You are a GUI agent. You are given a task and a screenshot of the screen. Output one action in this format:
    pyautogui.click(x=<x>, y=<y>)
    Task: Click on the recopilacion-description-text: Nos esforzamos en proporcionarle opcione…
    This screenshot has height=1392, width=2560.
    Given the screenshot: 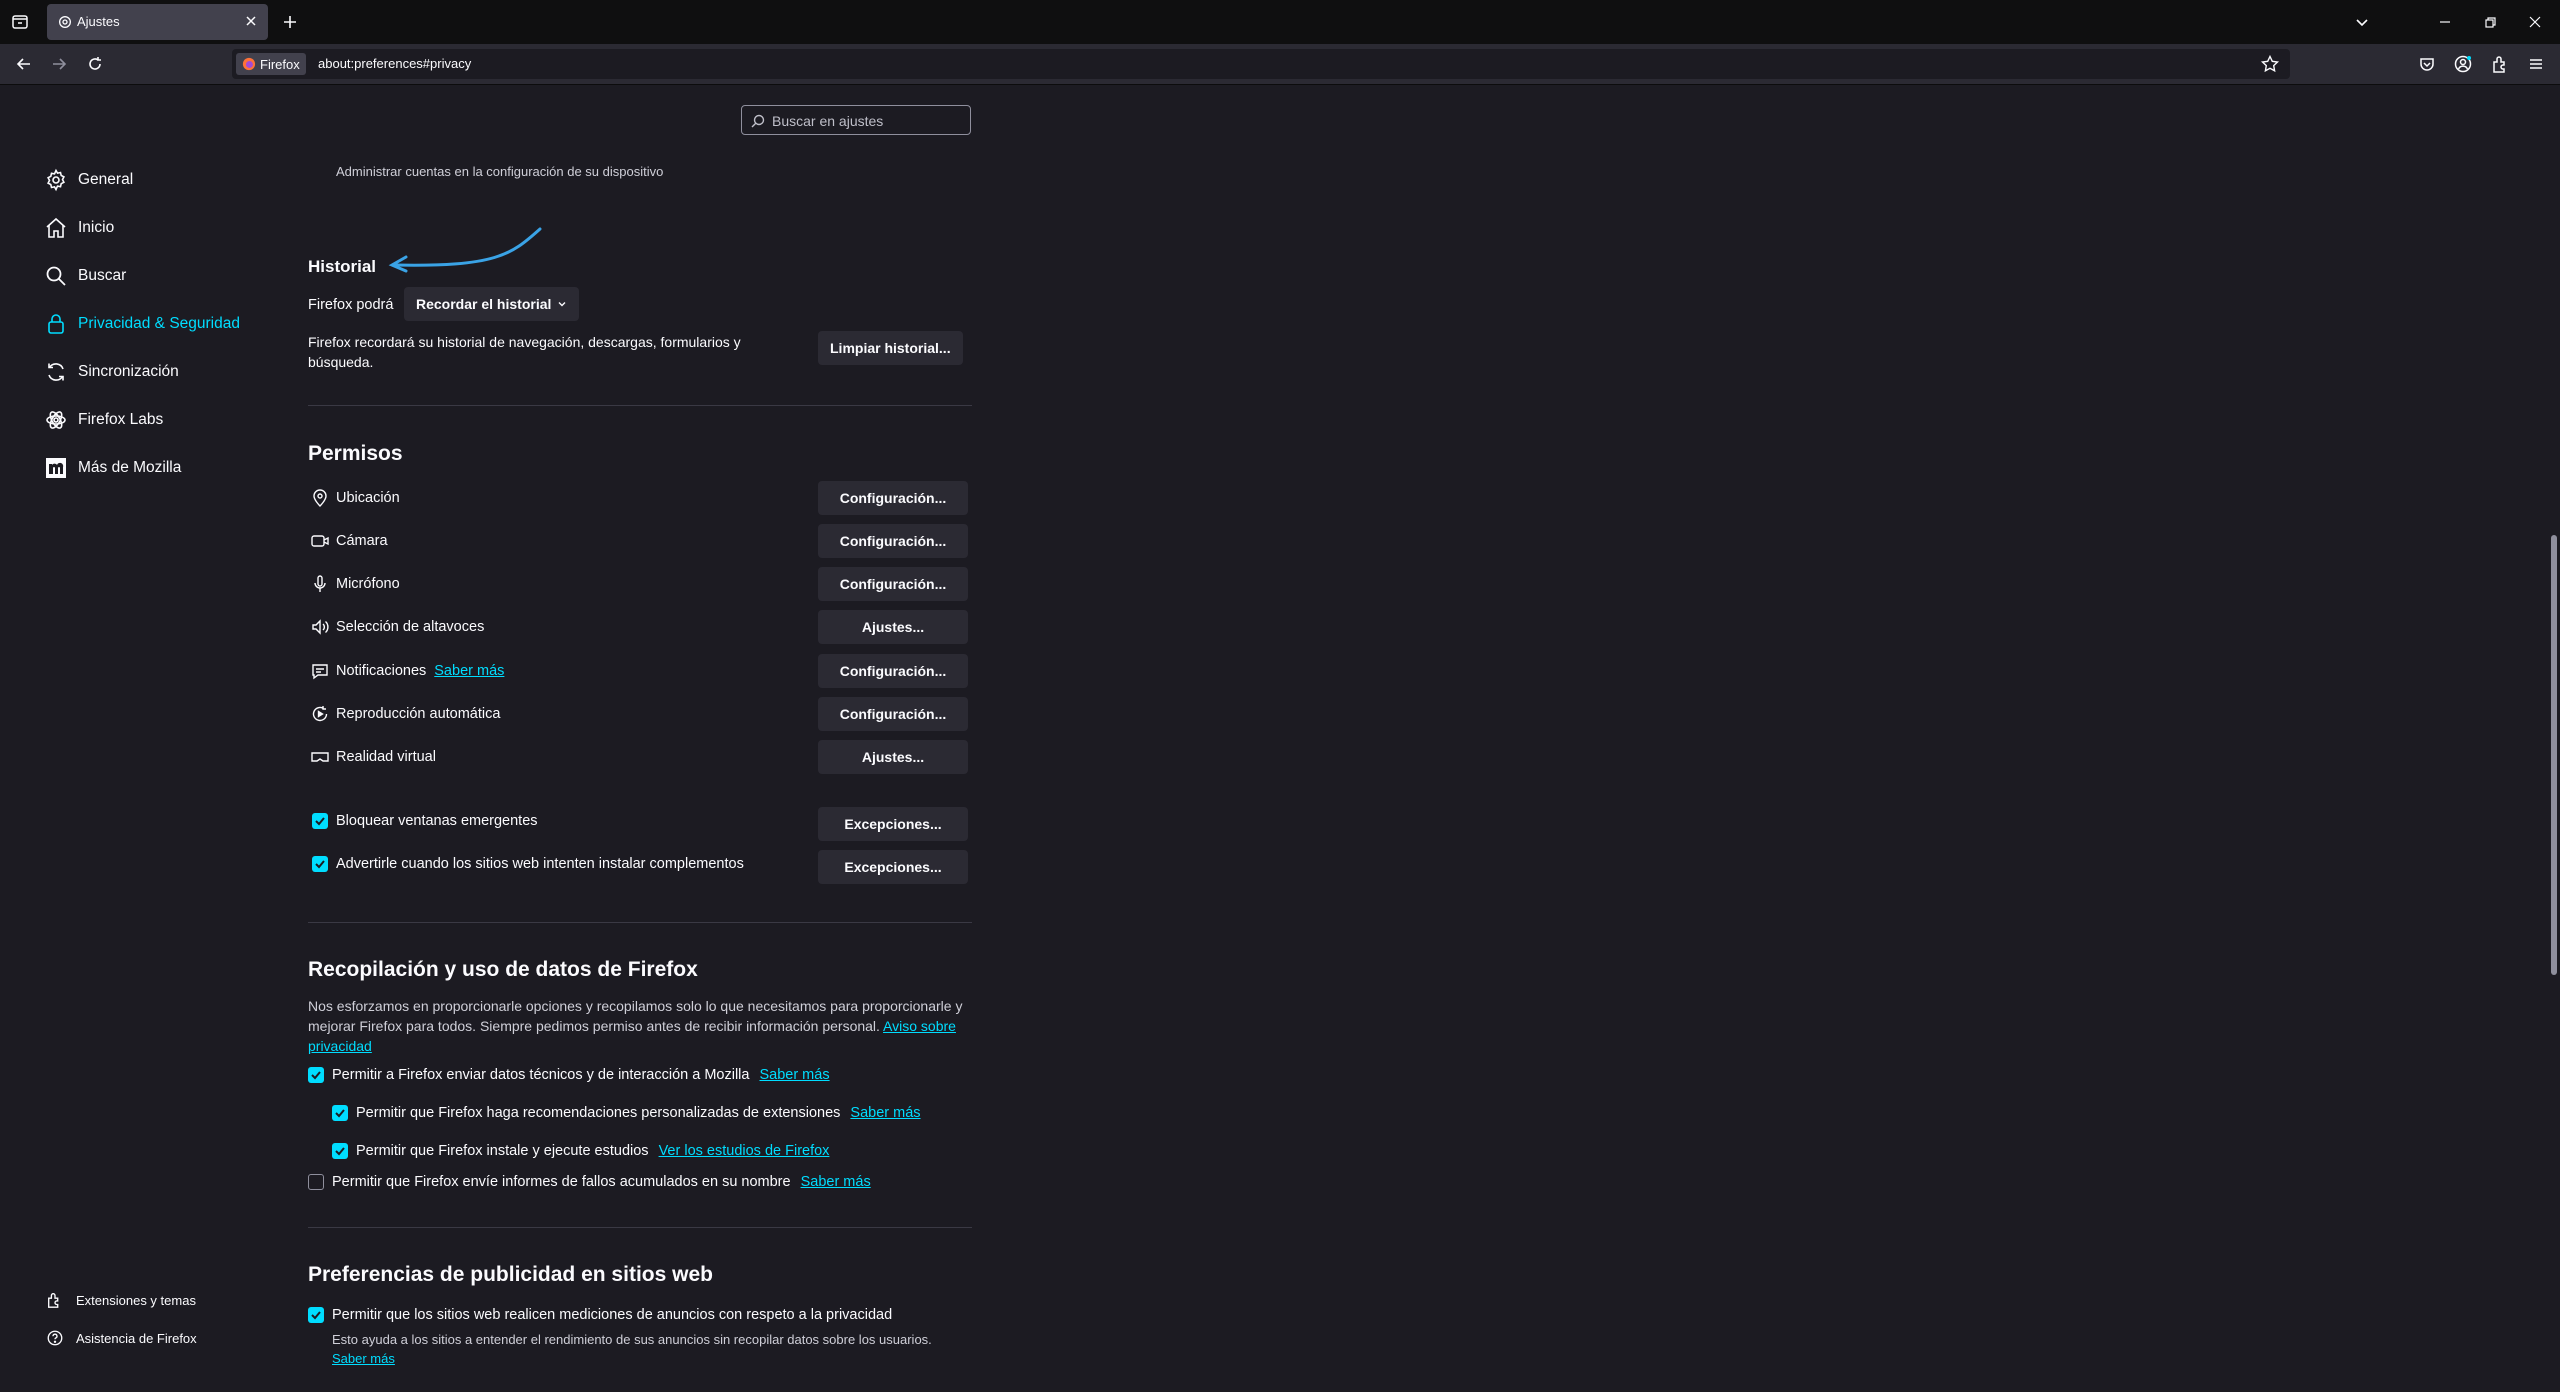 What is the action you would take?
    pyautogui.click(x=635, y=1016)
    